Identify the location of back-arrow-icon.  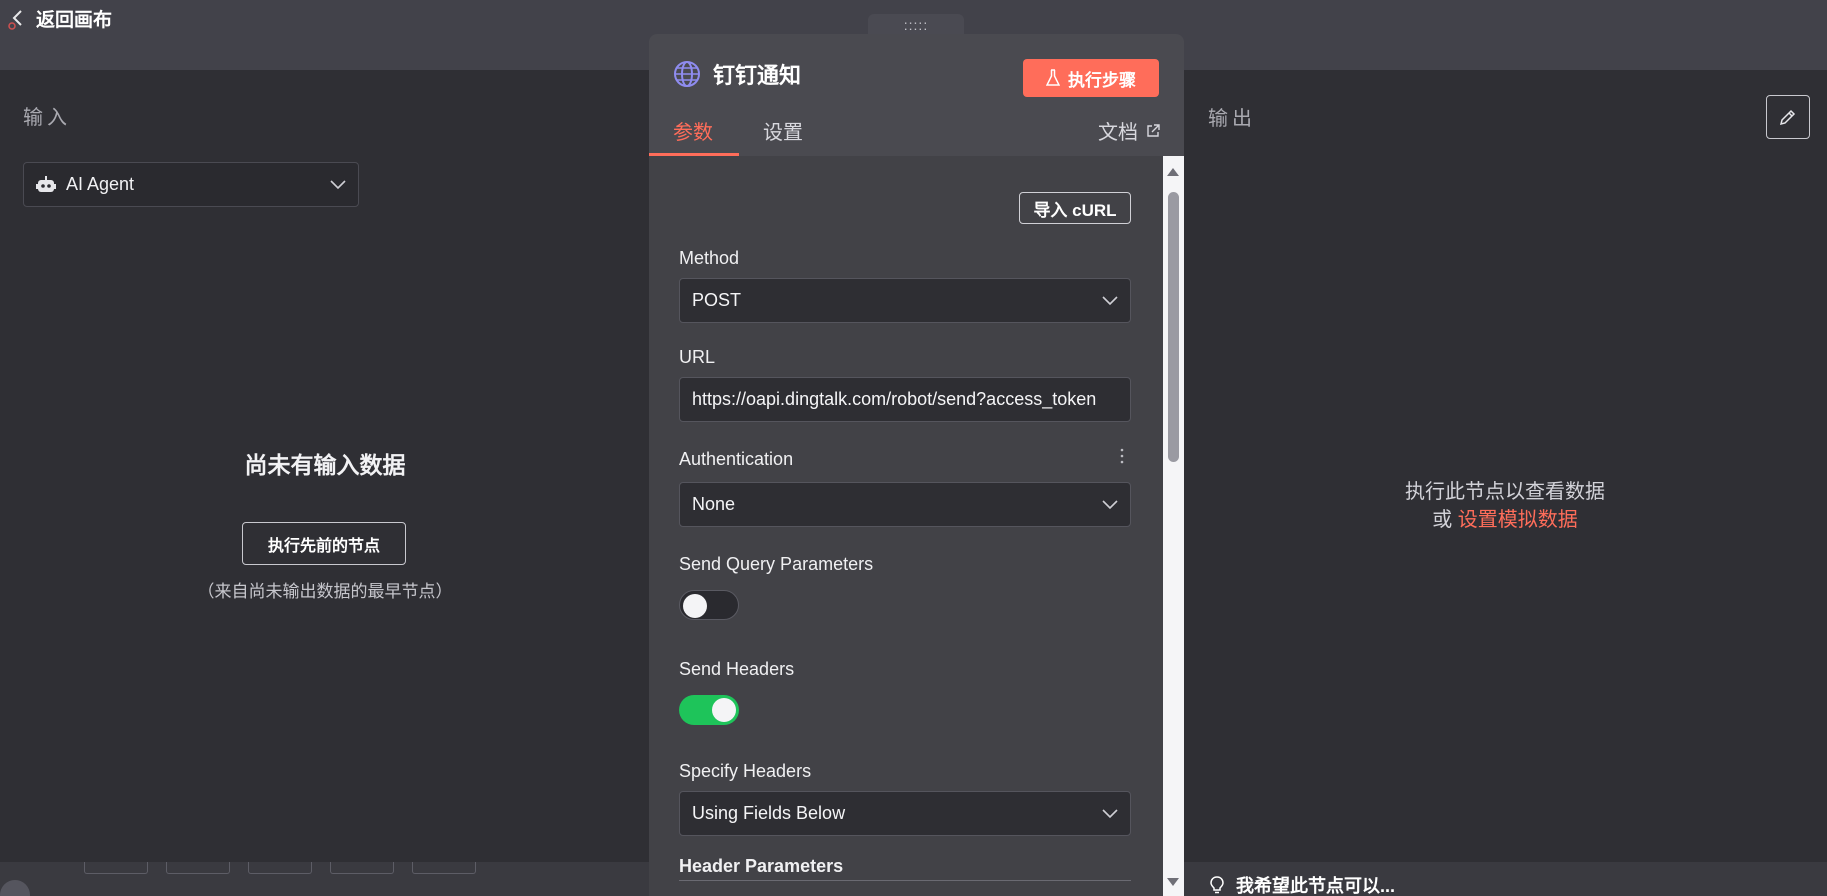
(15, 20).